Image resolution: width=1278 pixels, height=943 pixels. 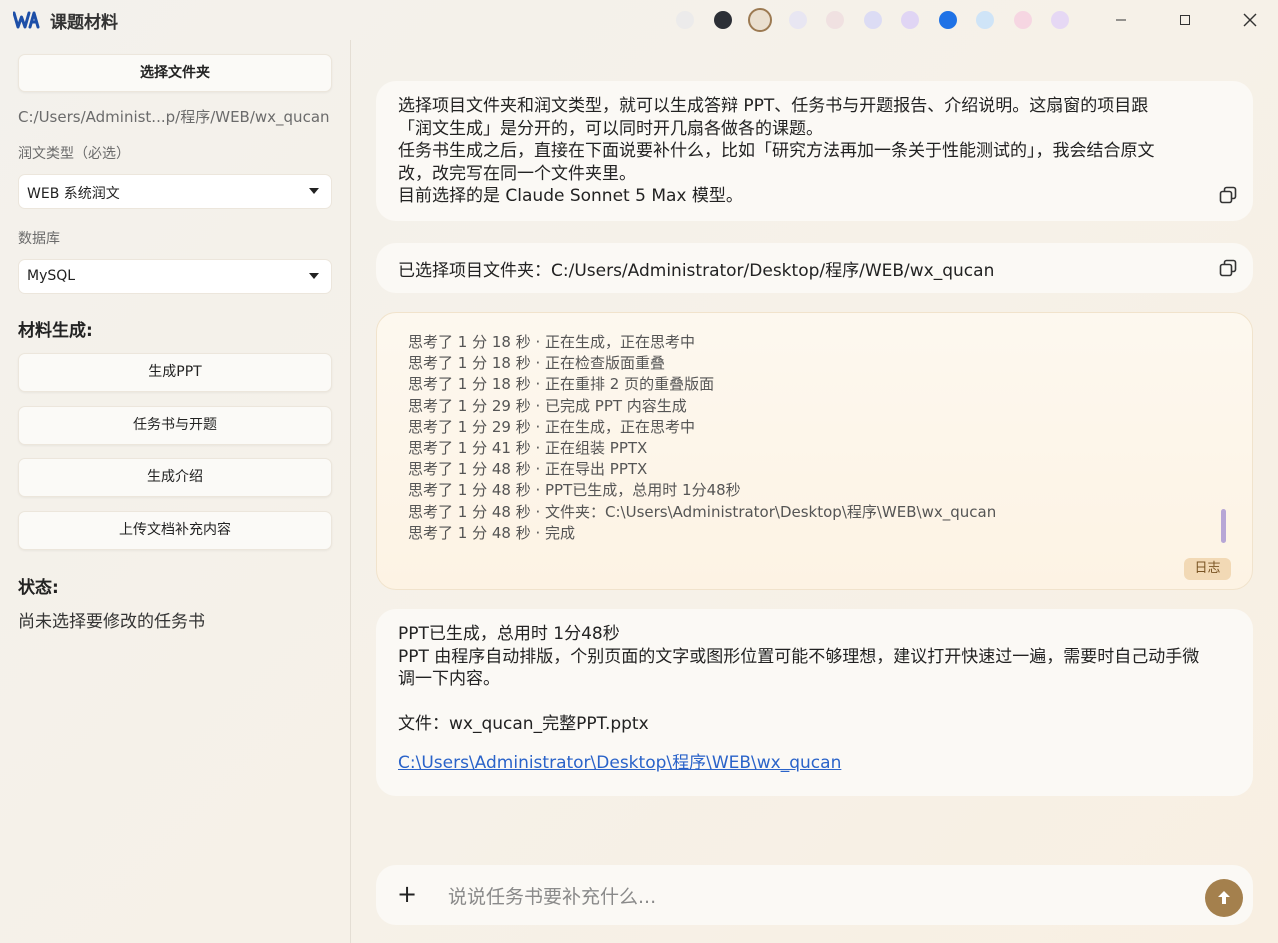 I want to click on theme-swatch-blue, so click(x=948, y=20).